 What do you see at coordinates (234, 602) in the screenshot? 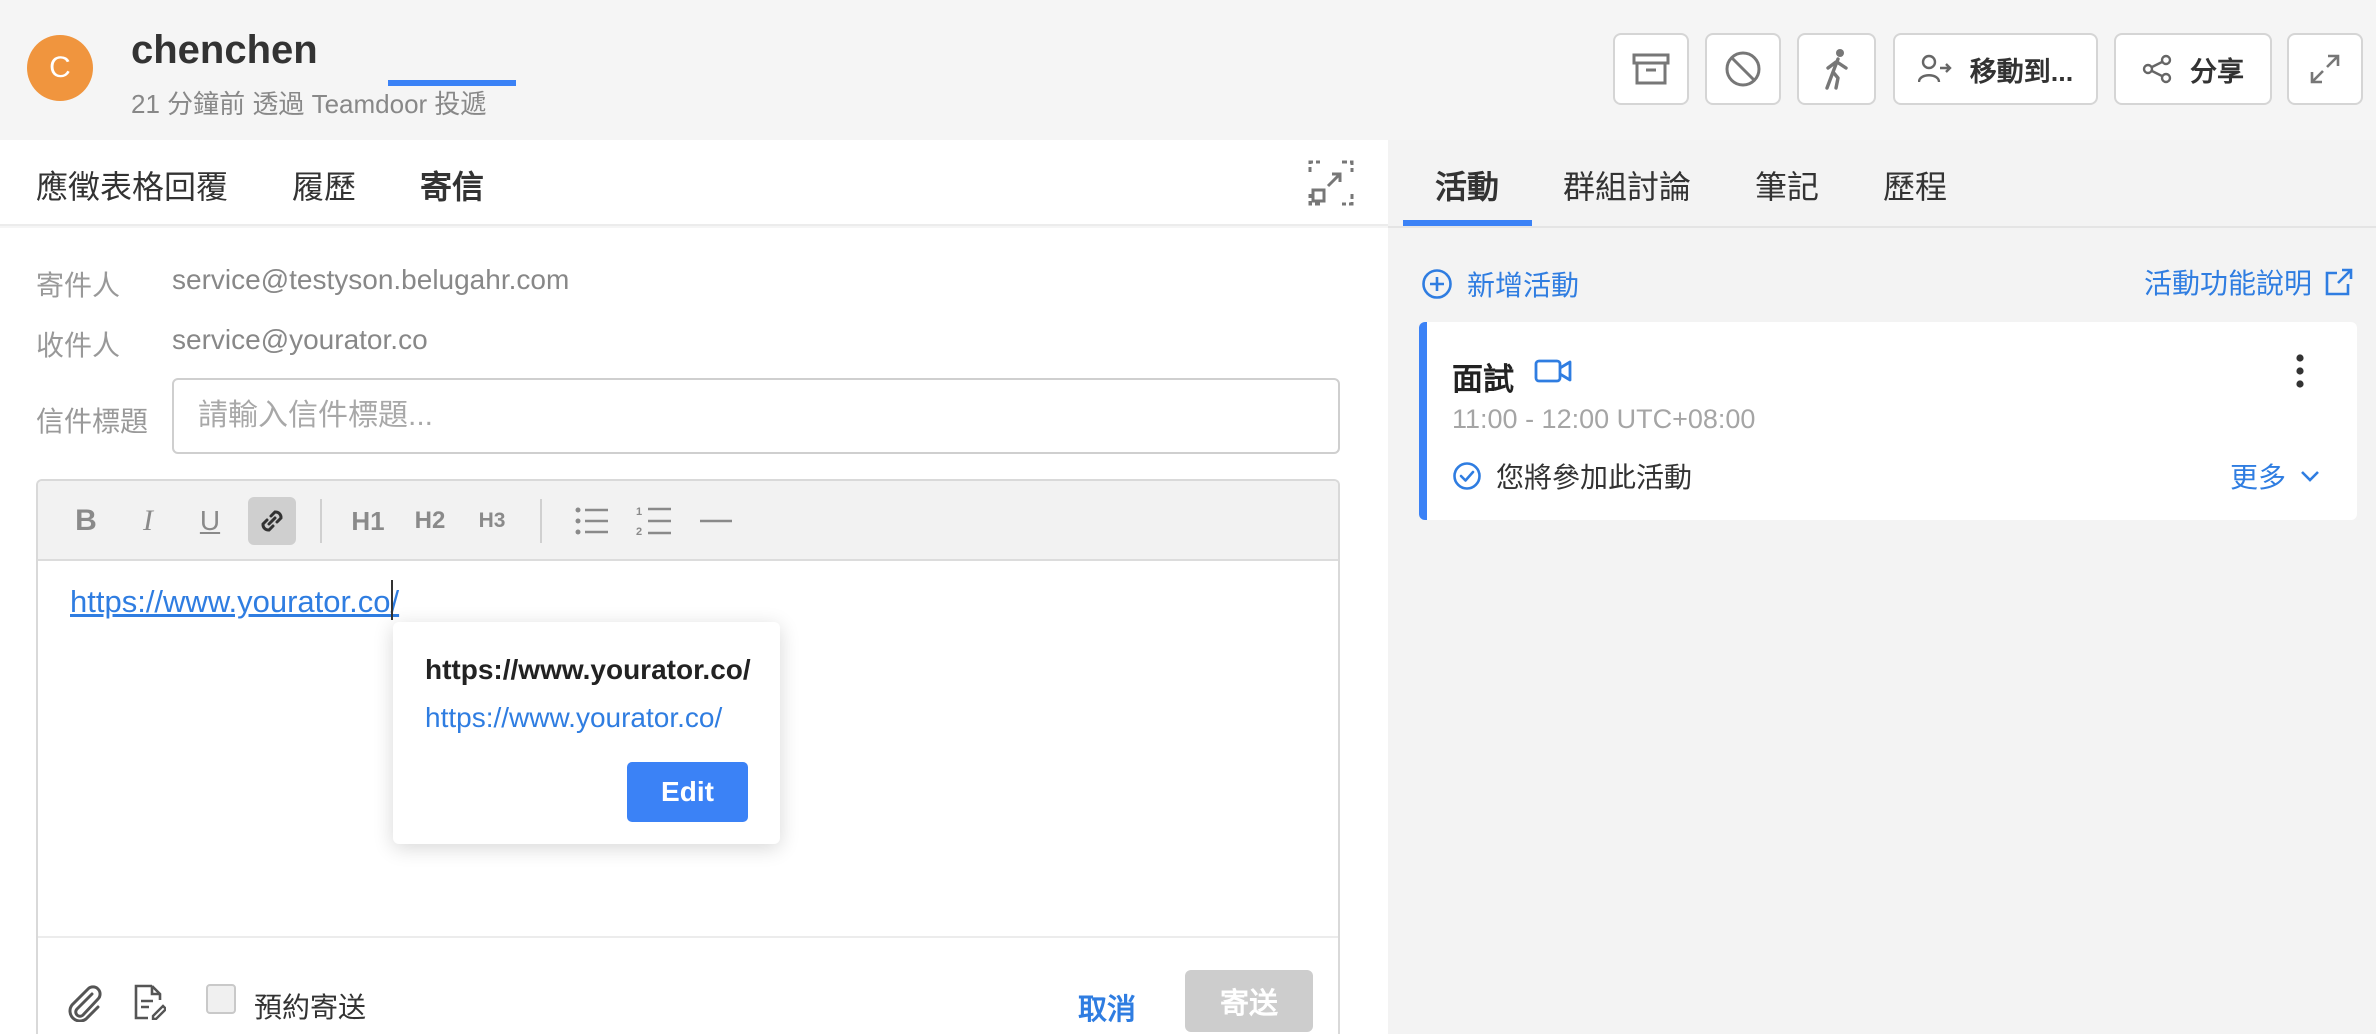
I see `editor-body-link: https://www.yourator.co/` at bounding box center [234, 602].